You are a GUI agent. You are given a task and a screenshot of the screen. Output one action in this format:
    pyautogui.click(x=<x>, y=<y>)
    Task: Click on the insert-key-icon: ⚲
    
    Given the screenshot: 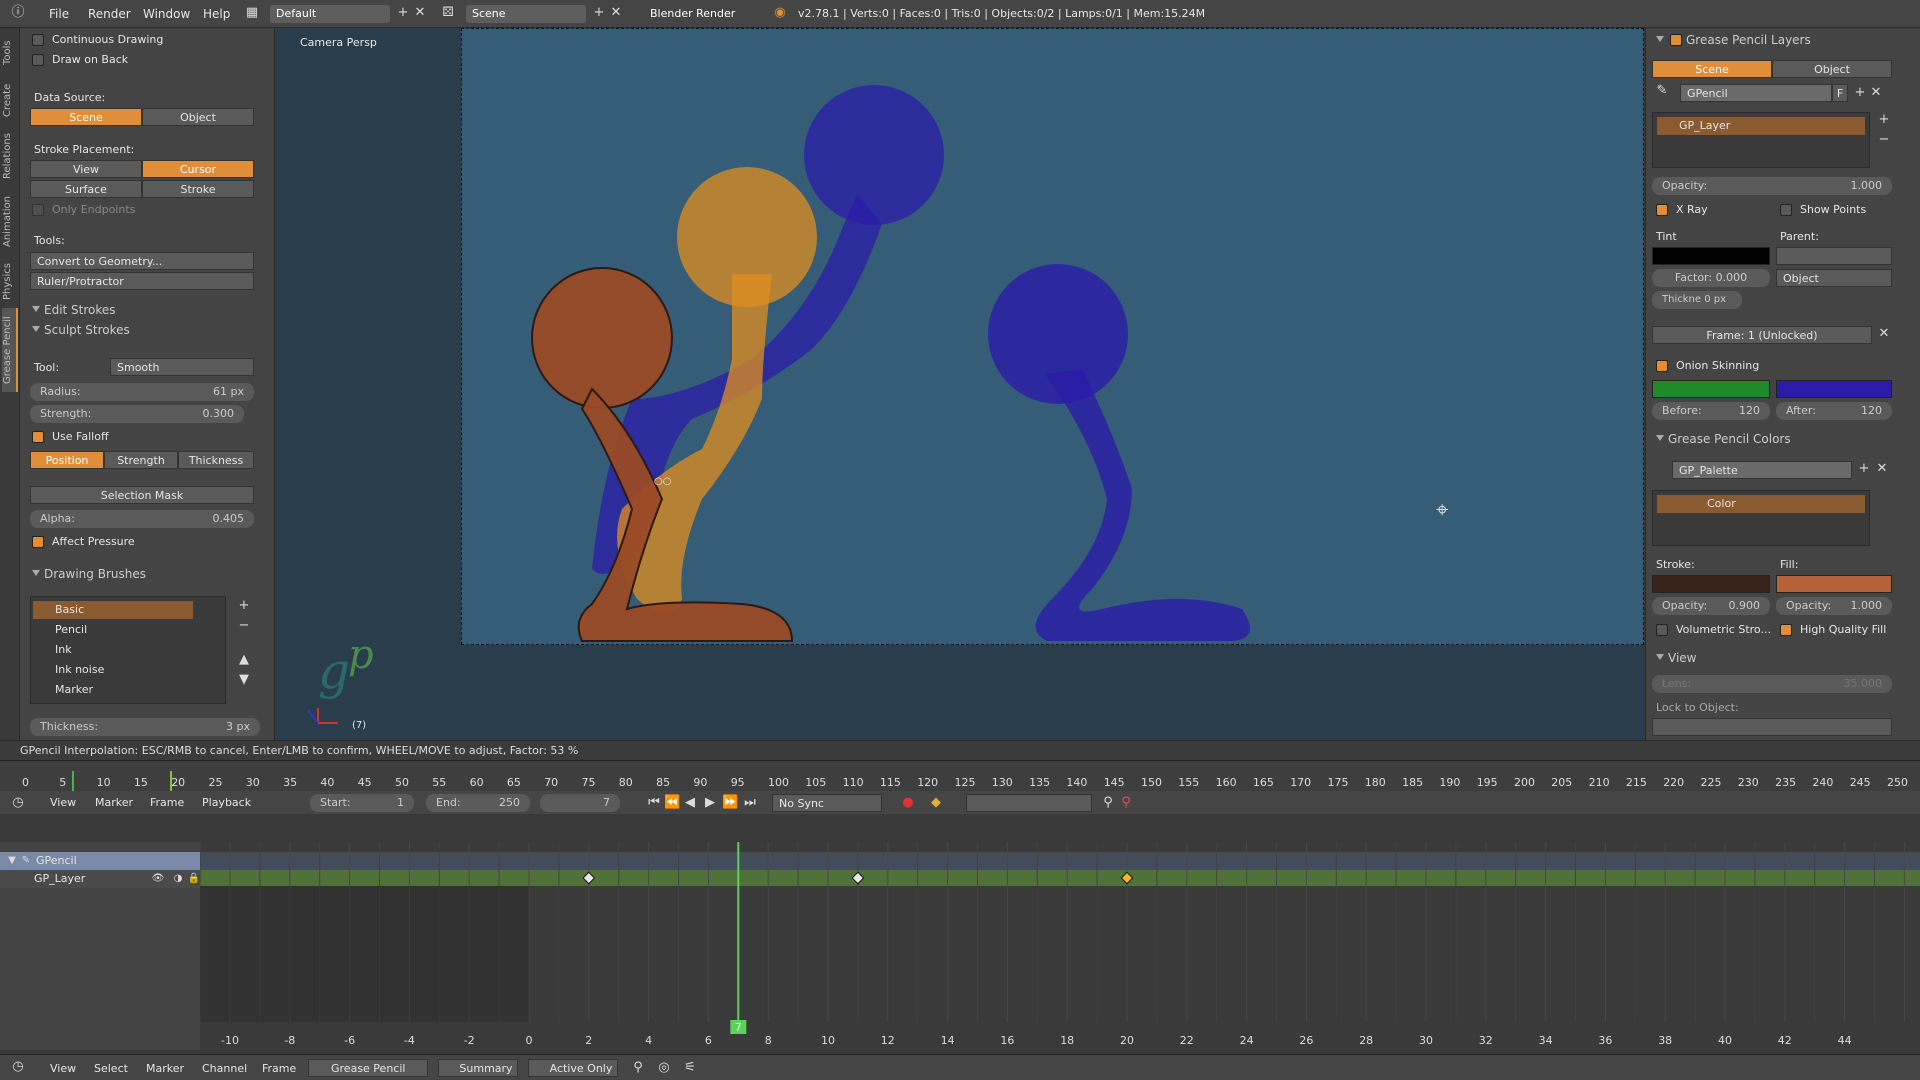 What is the action you would take?
    pyautogui.click(x=1108, y=803)
    